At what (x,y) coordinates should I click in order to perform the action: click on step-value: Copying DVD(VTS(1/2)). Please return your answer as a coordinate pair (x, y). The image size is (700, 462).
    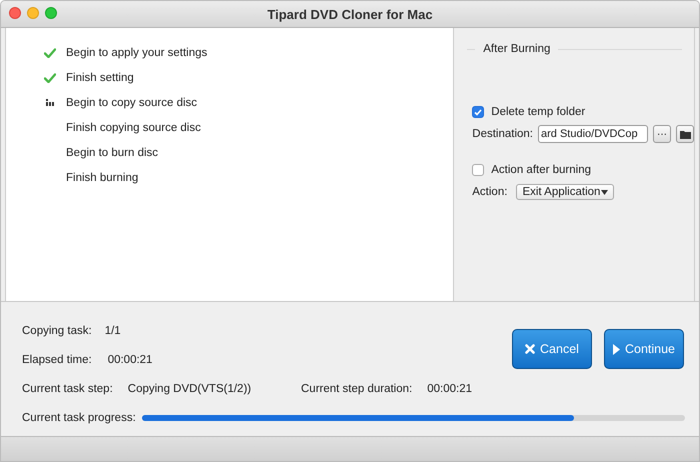
    Looking at the image, I should click on (190, 388).